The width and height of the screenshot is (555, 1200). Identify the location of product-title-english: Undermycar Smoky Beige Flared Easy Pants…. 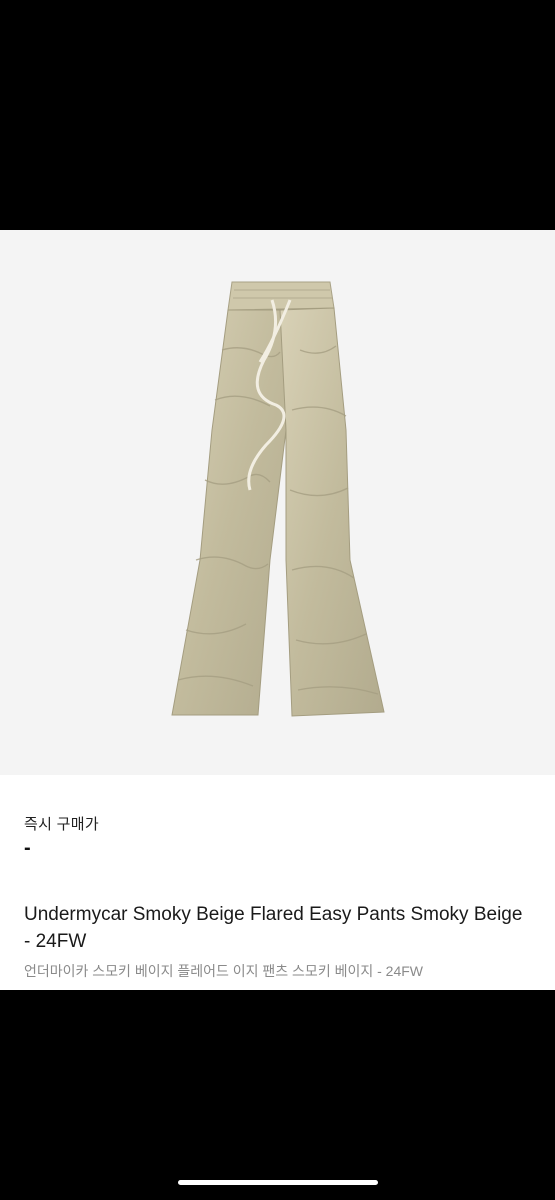
(279, 928).